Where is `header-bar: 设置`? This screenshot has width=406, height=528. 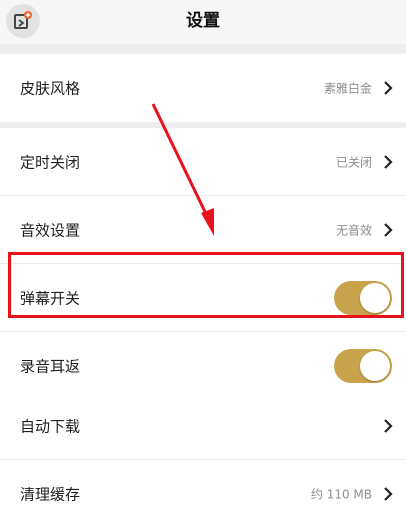
header-bar: 设置 is located at coordinates (203, 22).